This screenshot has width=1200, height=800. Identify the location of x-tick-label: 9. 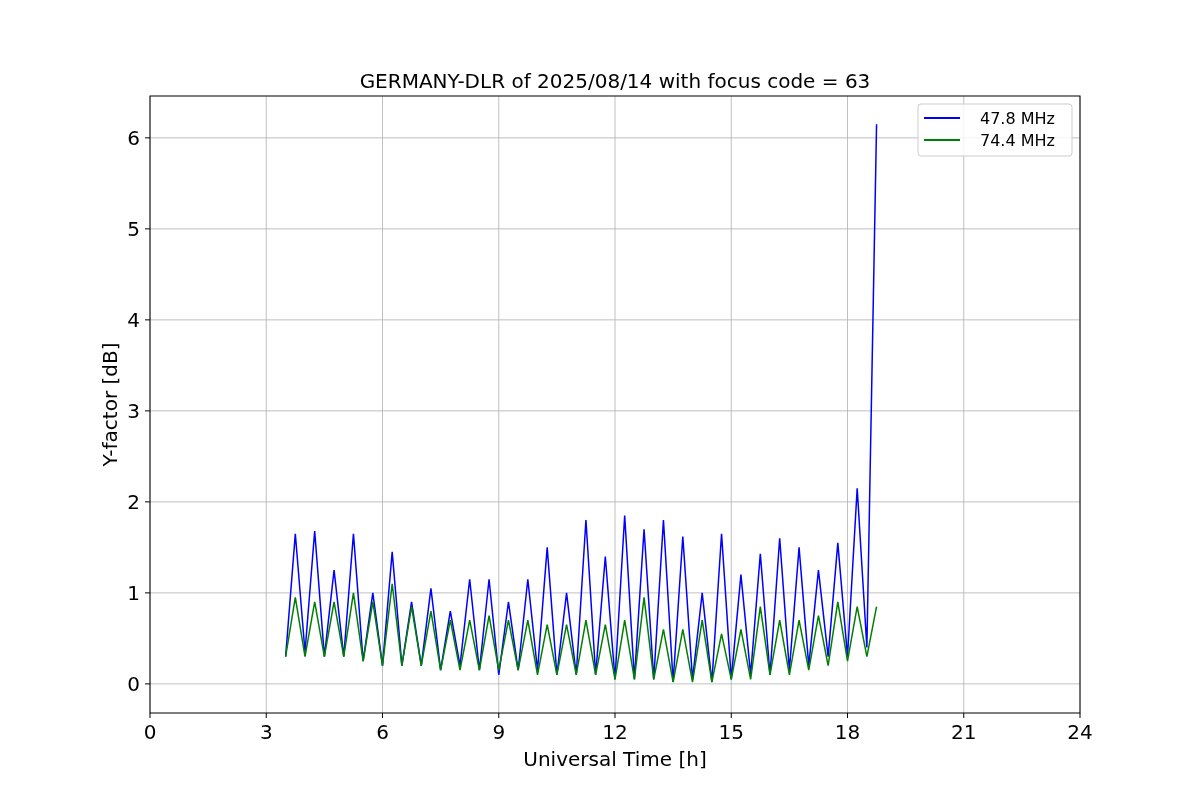
(499, 732).